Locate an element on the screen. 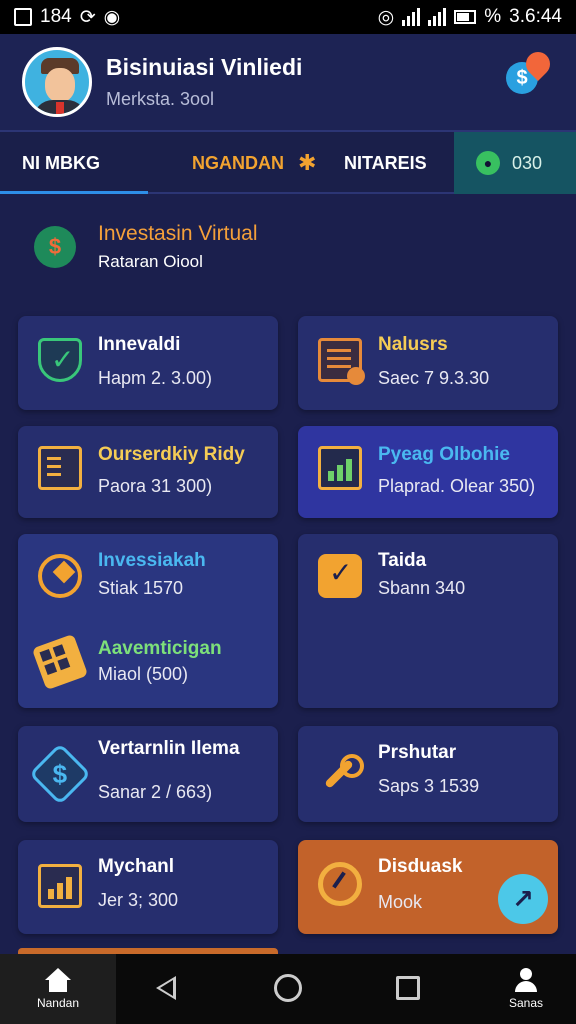 The image size is (576, 1024). card-nalusrs: Nalusrs Saec 7 9.3.30 is located at coordinates (428, 363).